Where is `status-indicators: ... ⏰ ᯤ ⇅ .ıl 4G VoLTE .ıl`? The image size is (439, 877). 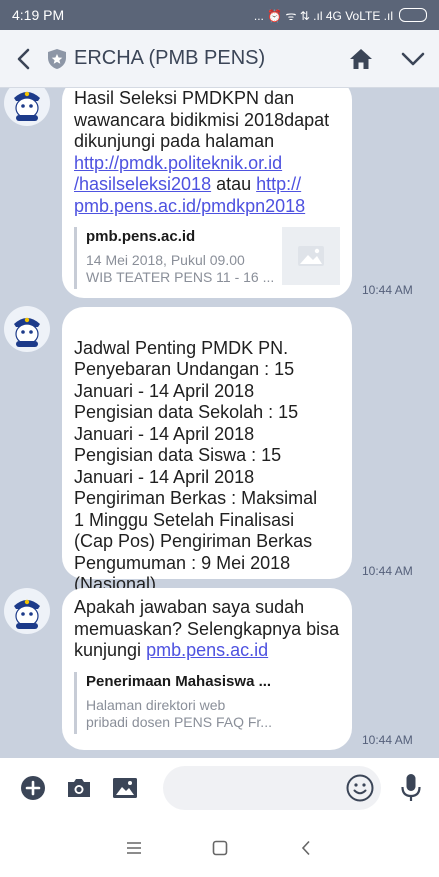
status-indicators: ... ⏰ ᯤ ⇅ .ıl 4G VoLTE .ıl is located at coordinates (340, 15).